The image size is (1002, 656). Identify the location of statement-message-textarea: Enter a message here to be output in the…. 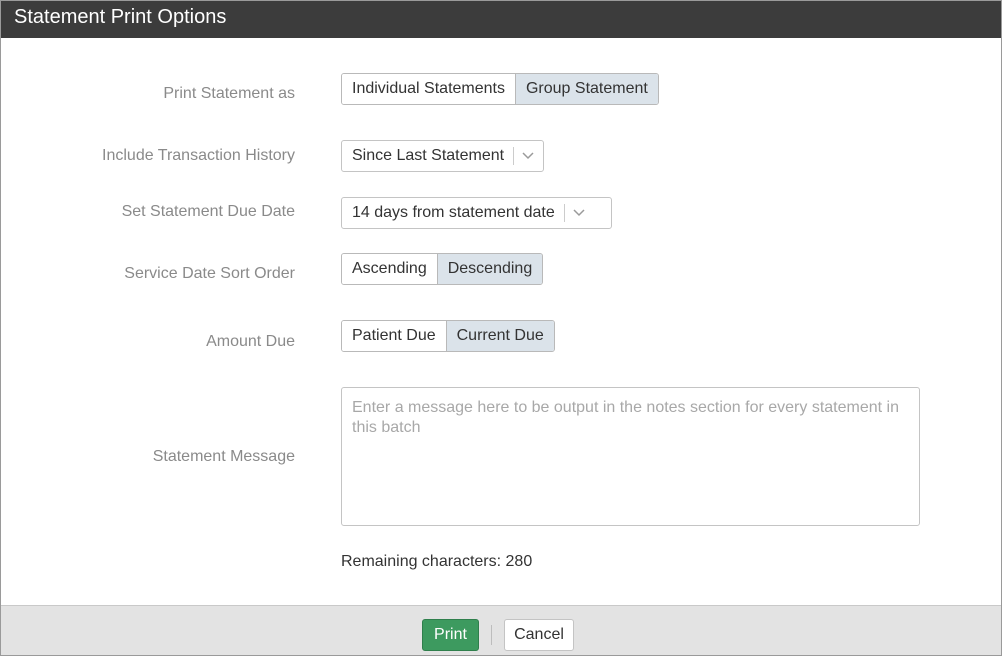
(630, 456).